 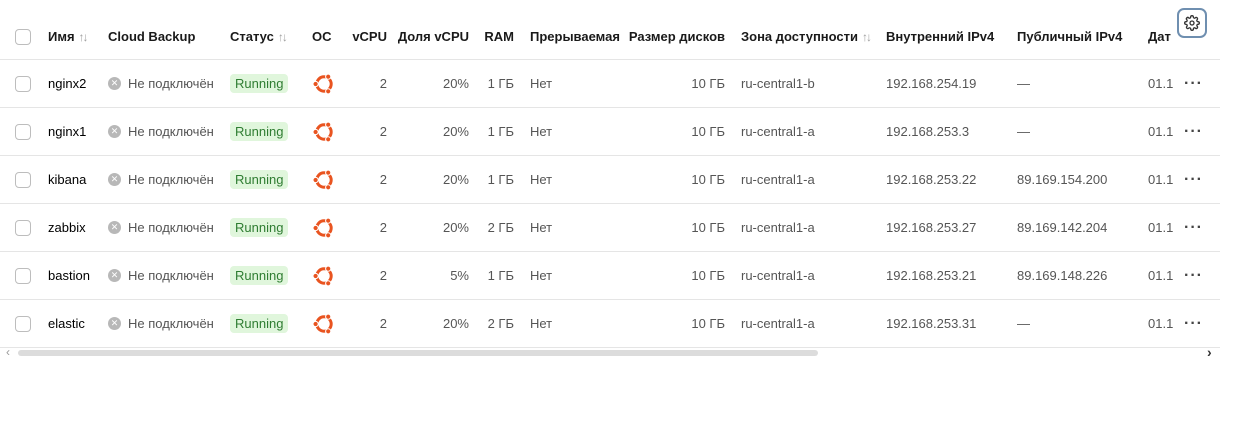 I want to click on column-header-zone: Зона доступности ↑↓, so click(x=811, y=36).